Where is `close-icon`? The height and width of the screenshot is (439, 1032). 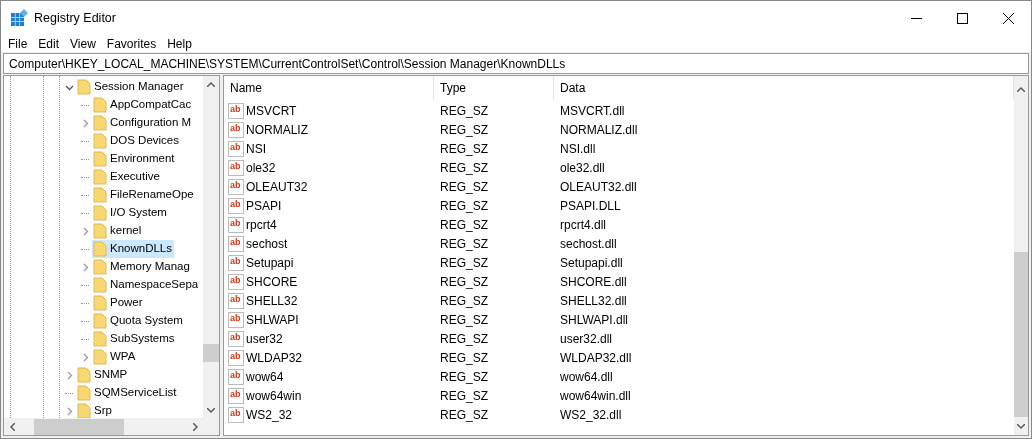 close-icon is located at coordinates (1008, 18).